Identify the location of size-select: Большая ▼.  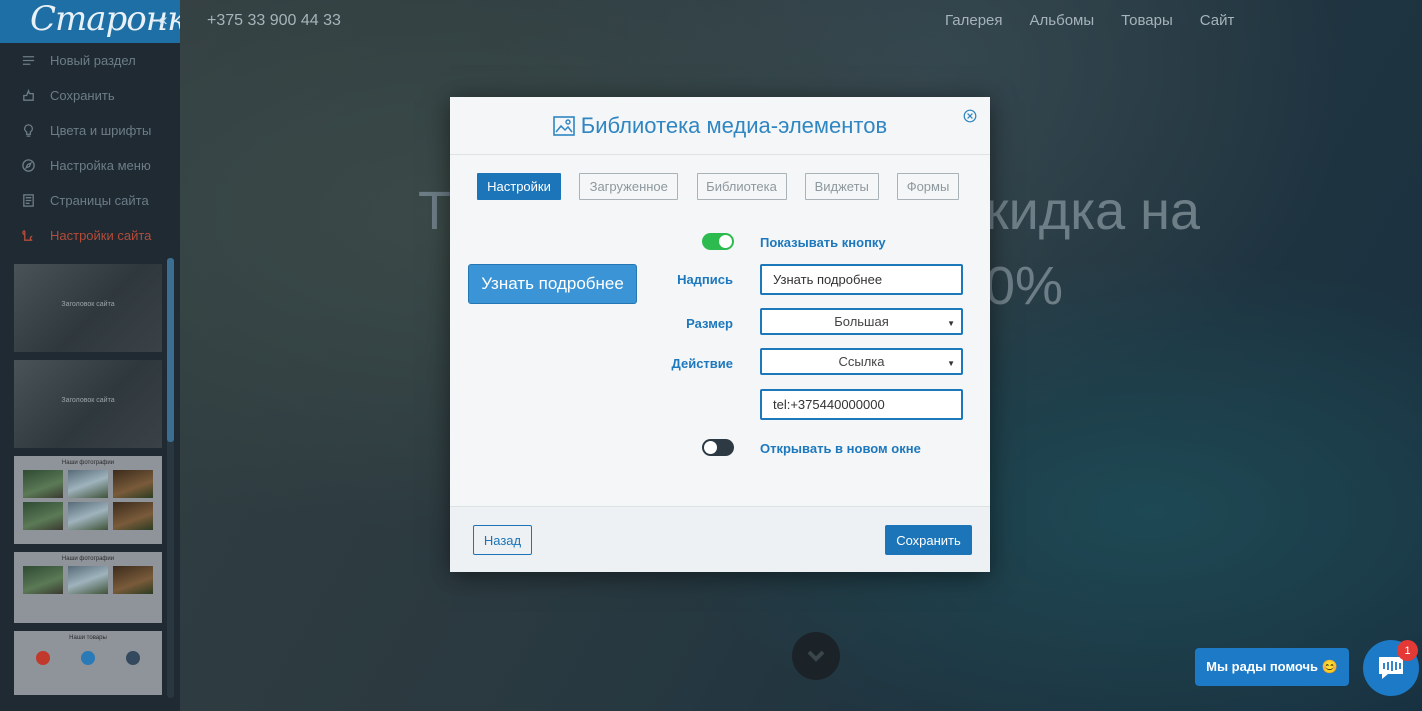
(861, 321).